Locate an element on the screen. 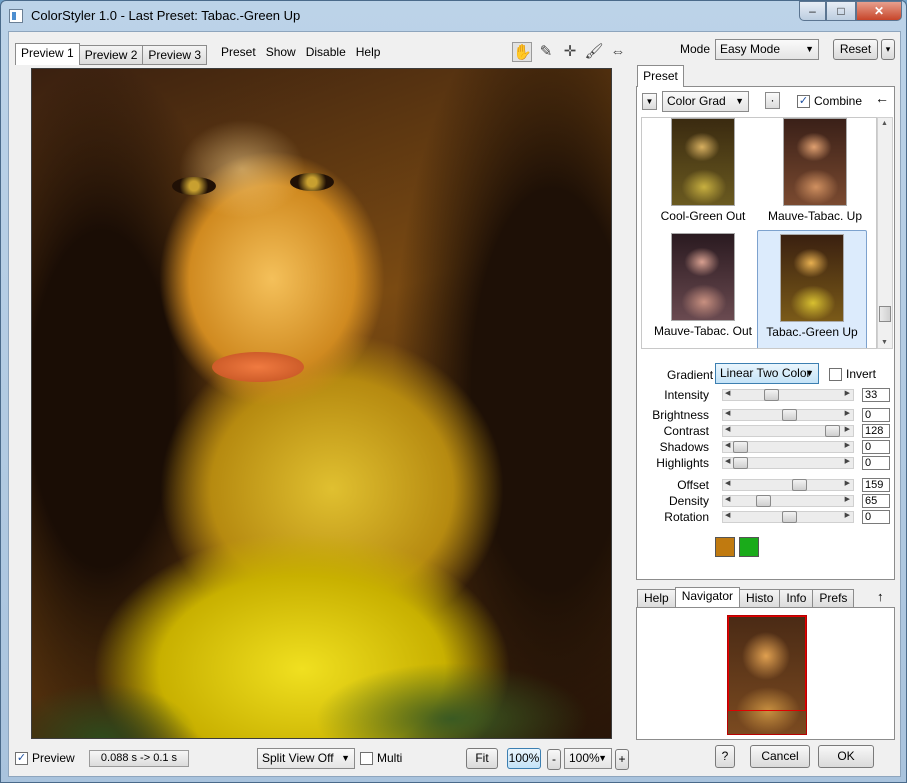 This screenshot has height=783, width=907. category-select: Color Grad ▼ is located at coordinates (705, 101).